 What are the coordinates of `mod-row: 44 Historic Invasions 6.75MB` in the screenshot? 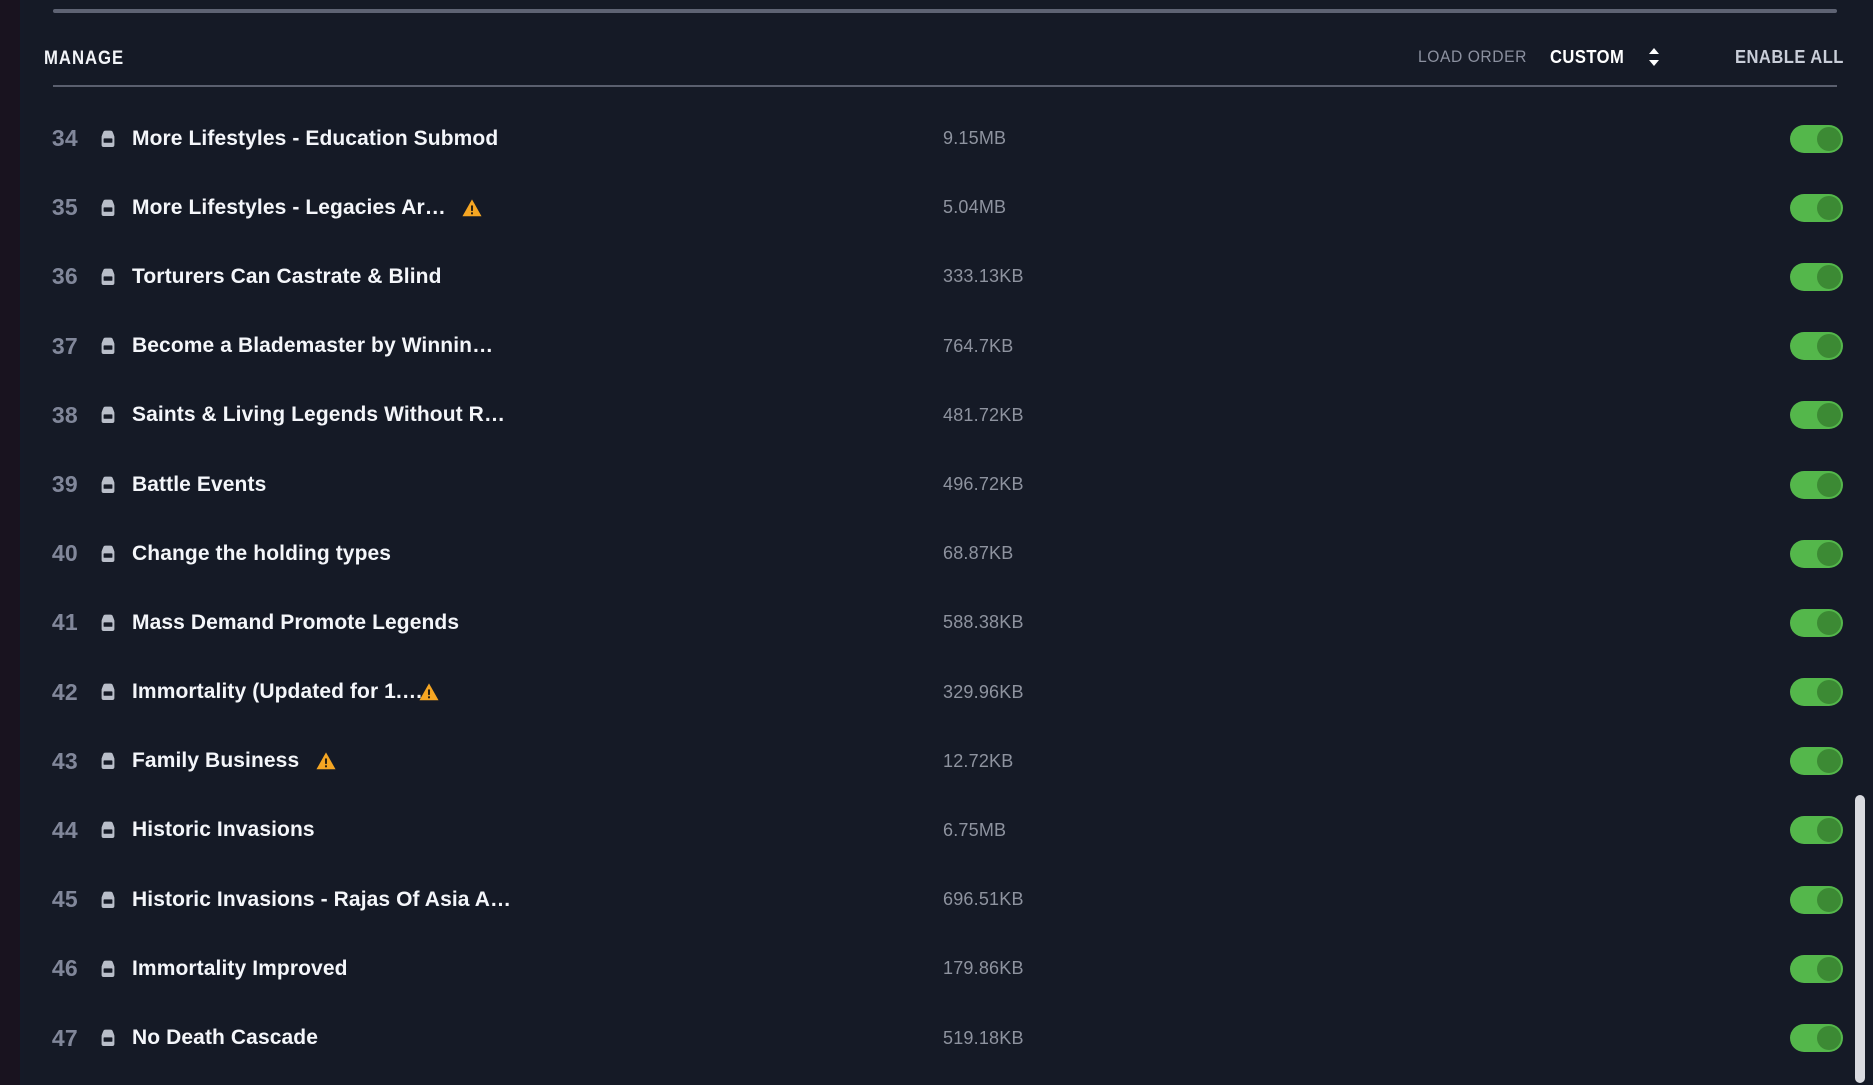 It's located at (948, 830).